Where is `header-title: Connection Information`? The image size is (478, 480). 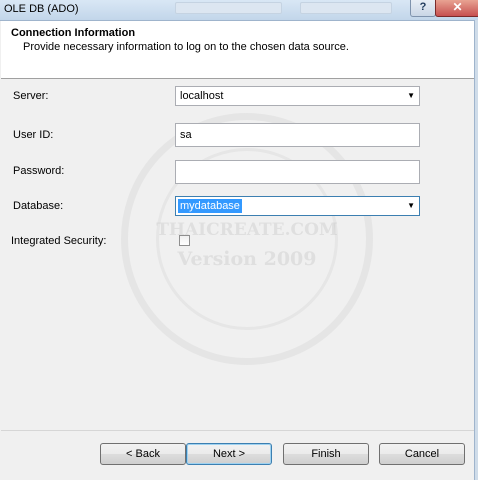 header-title: Connection Information is located at coordinates (73, 33).